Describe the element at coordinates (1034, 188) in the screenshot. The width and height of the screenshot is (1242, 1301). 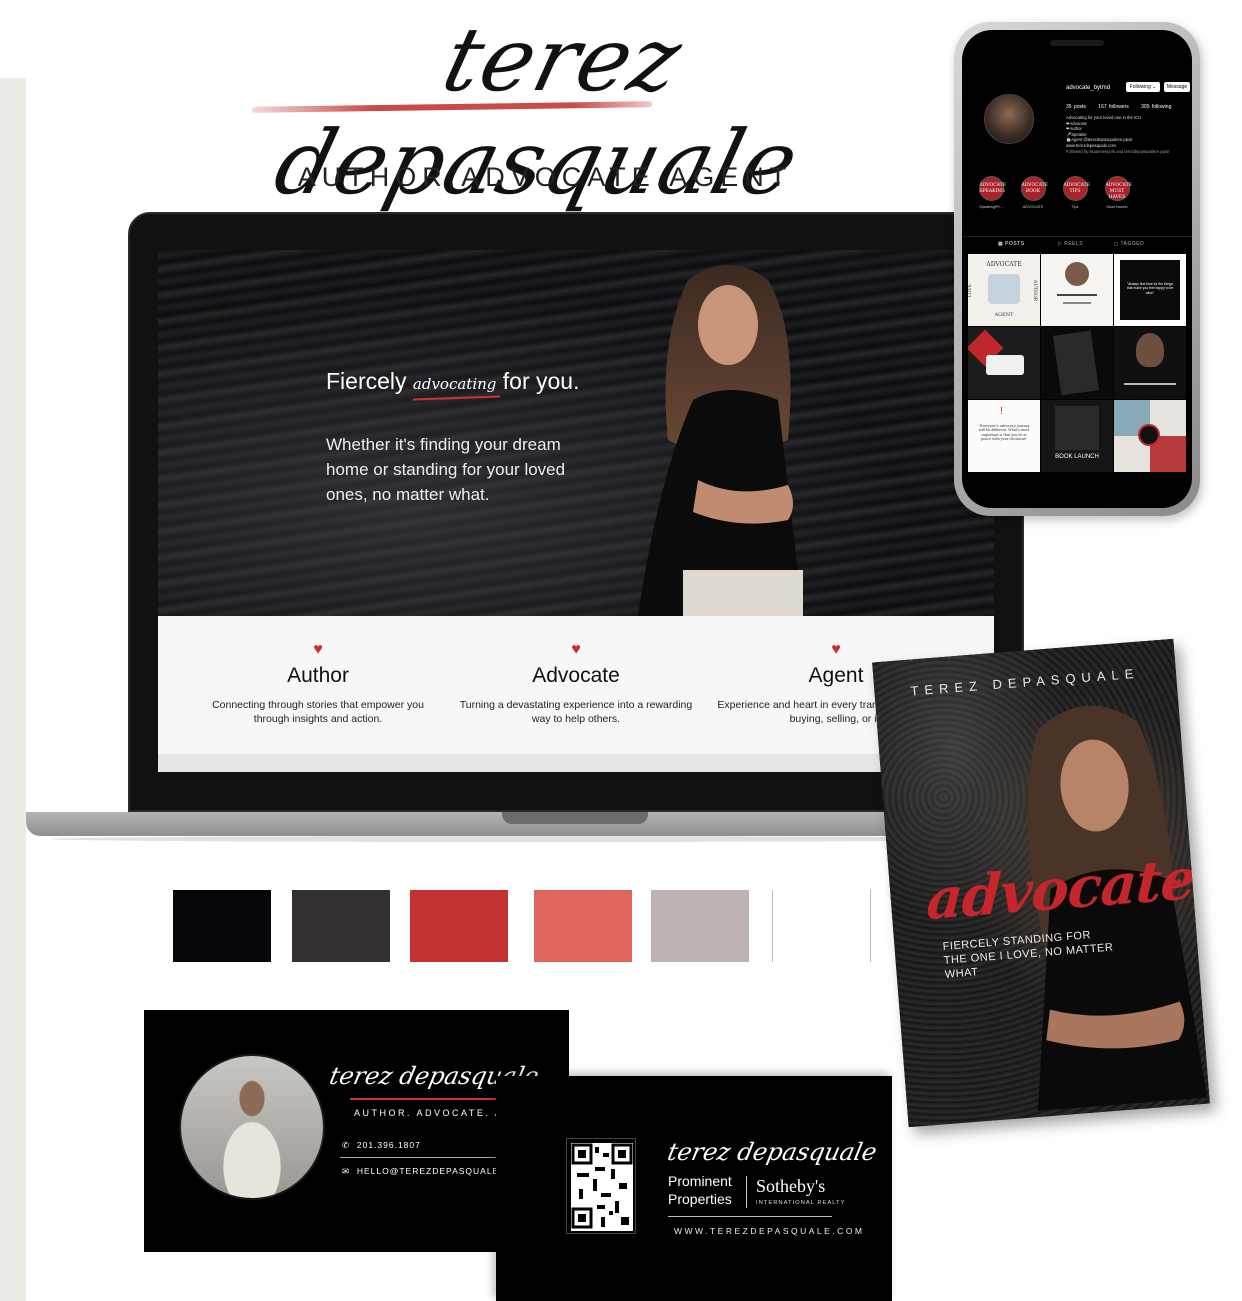
I see `highlight-circle: ADVOCATE BOOK` at that location.